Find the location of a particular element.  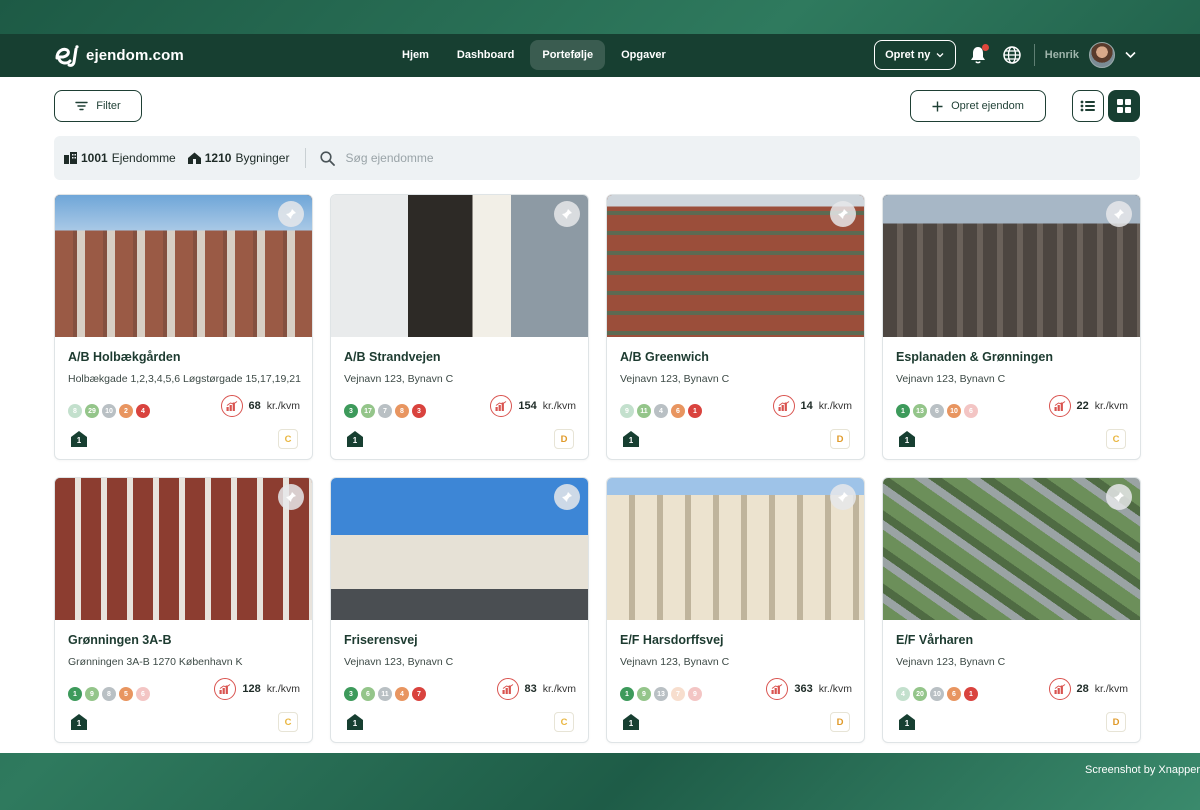

nav-item-portefolje: Portefølje is located at coordinates (568, 55).